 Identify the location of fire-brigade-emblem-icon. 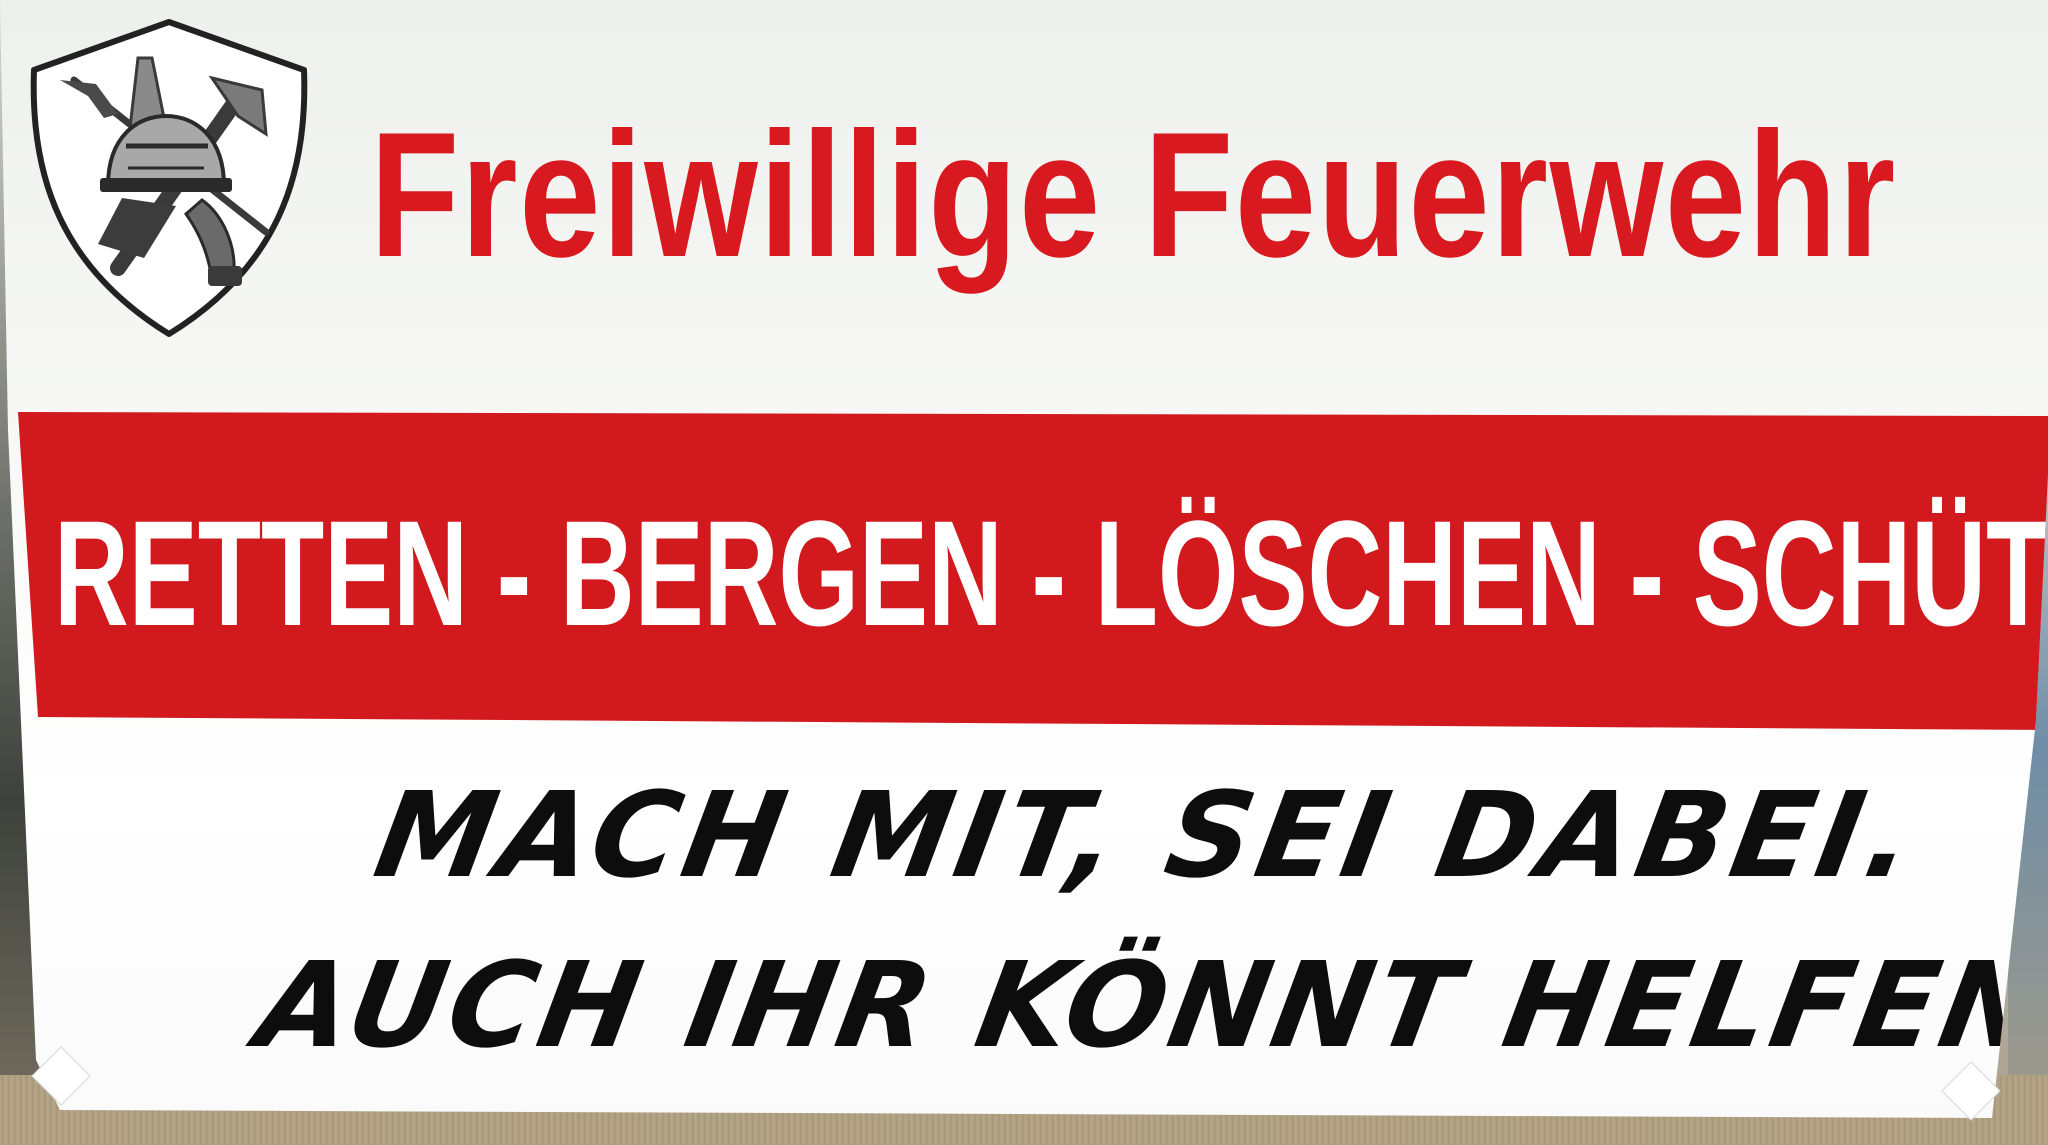
(169, 178).